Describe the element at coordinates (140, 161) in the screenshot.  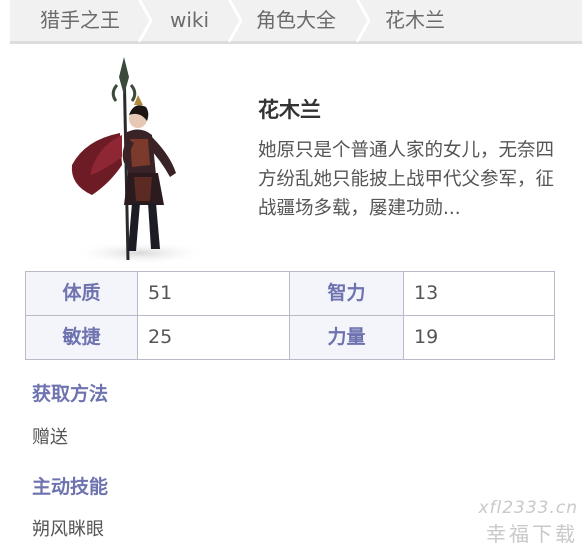
I see `hero-portrait` at that location.